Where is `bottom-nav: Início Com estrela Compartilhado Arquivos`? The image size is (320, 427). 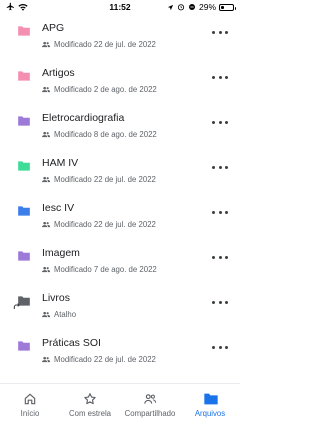
bottom-nav: Início Com estrela Compartilhado Arquivos is located at coordinates (120, 405).